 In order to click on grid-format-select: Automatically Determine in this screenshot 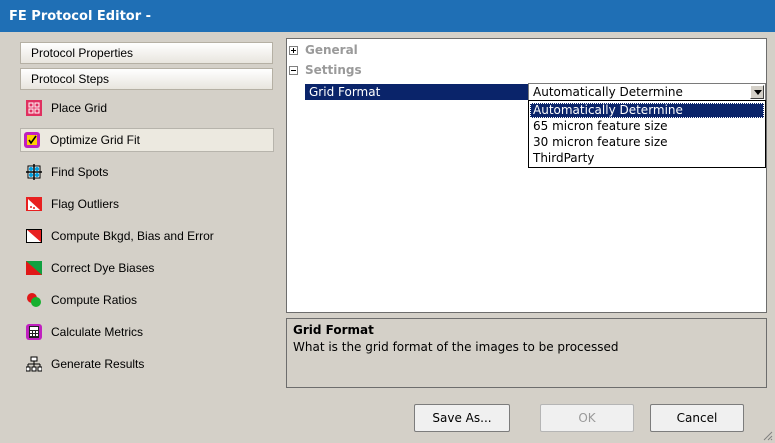, I will do `click(647, 92)`.